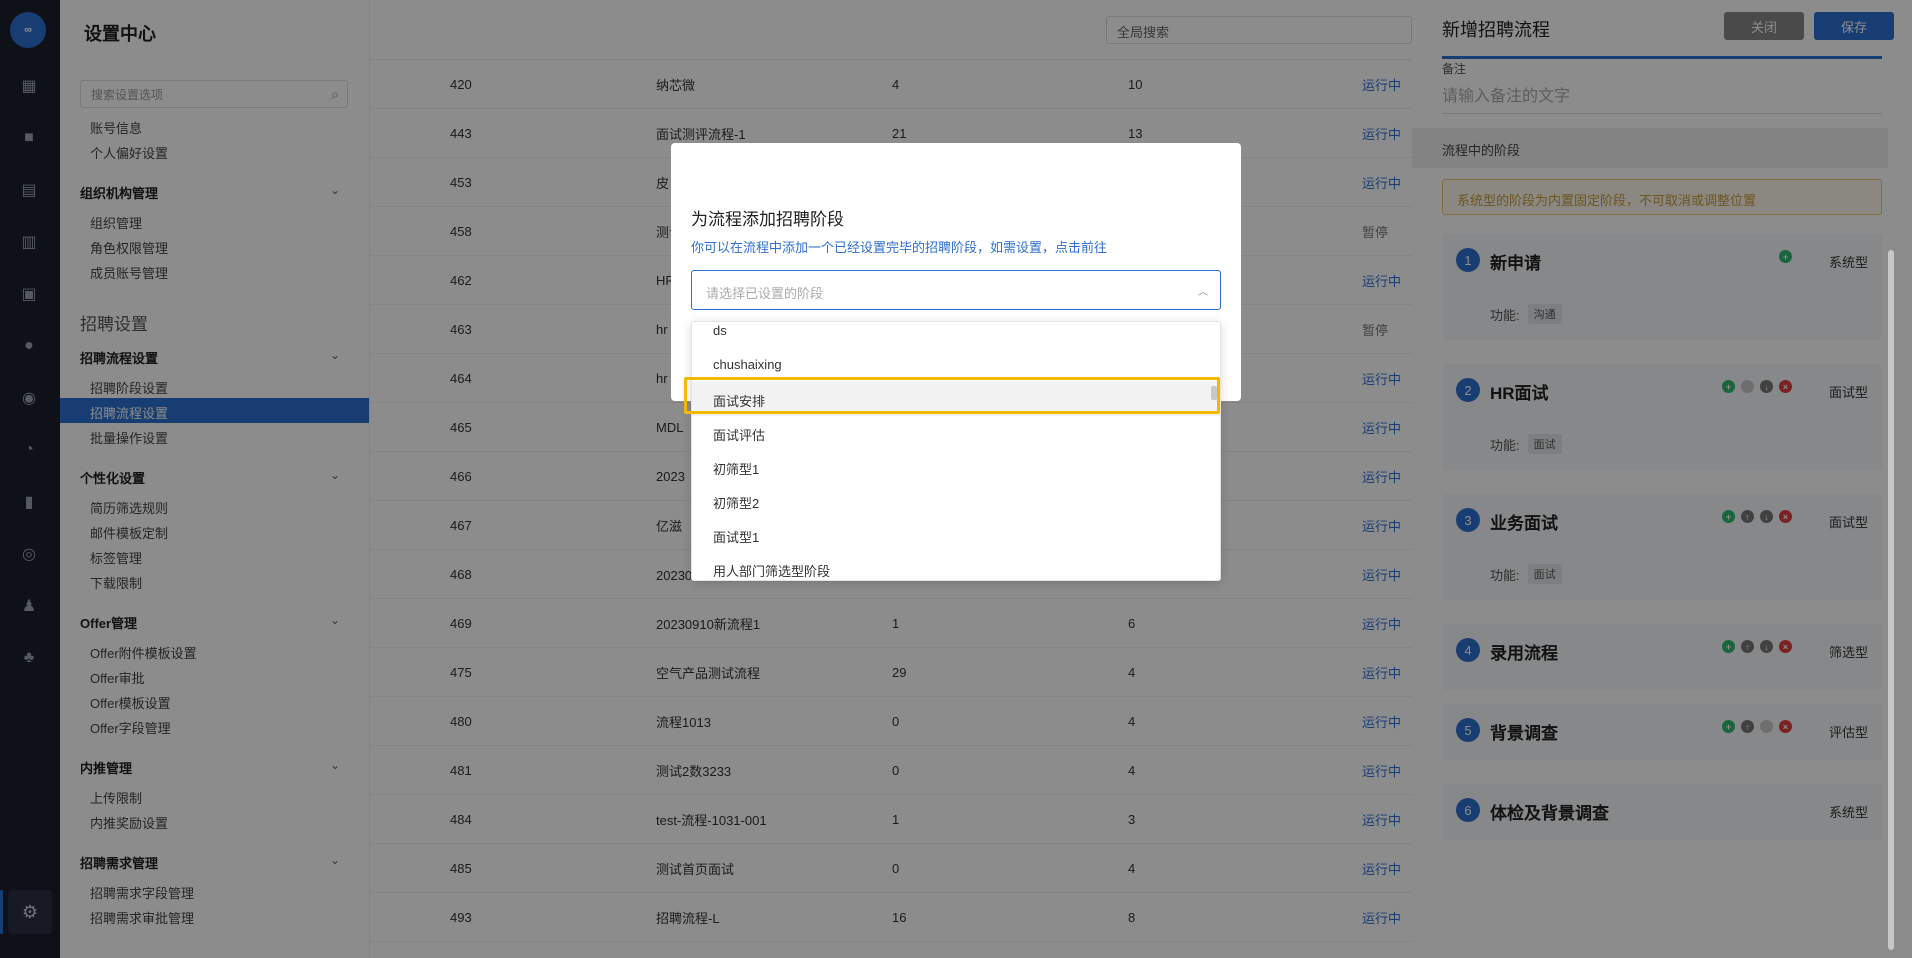 The image size is (1912, 958). Describe the element at coordinates (956, 566) in the screenshot. I see `dropdown-option: 用人部门筛选型阶段` at that location.